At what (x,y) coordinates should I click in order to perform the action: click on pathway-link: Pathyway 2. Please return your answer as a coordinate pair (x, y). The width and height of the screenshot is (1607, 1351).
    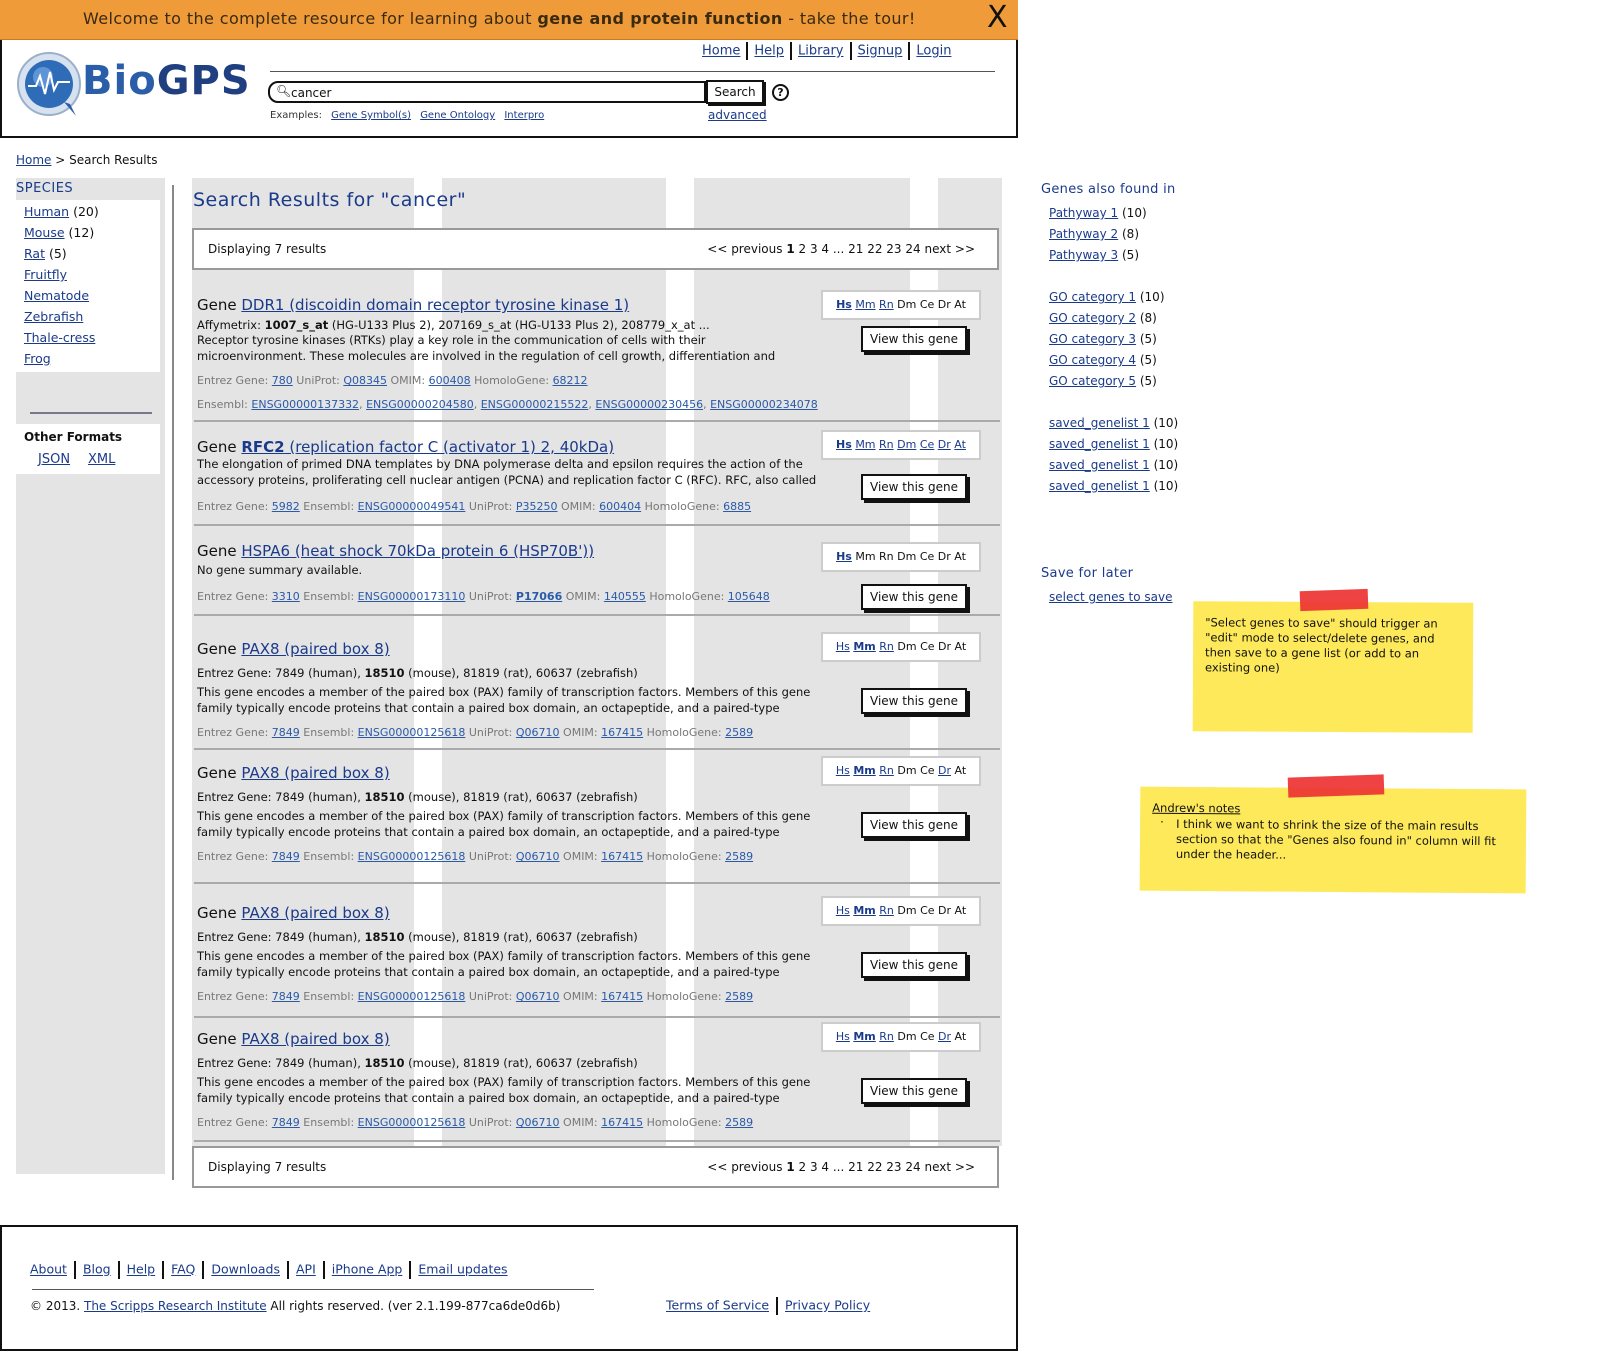
    Looking at the image, I should click on (1083, 234).